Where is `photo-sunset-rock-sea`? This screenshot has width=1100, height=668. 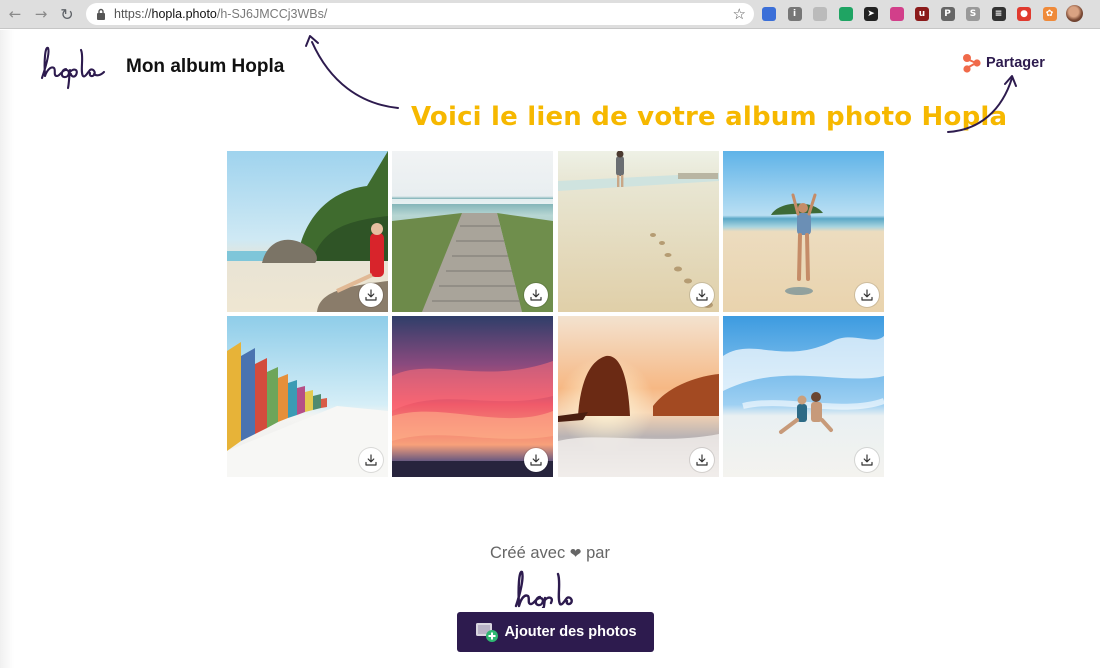 photo-sunset-rock-sea is located at coordinates (638, 396).